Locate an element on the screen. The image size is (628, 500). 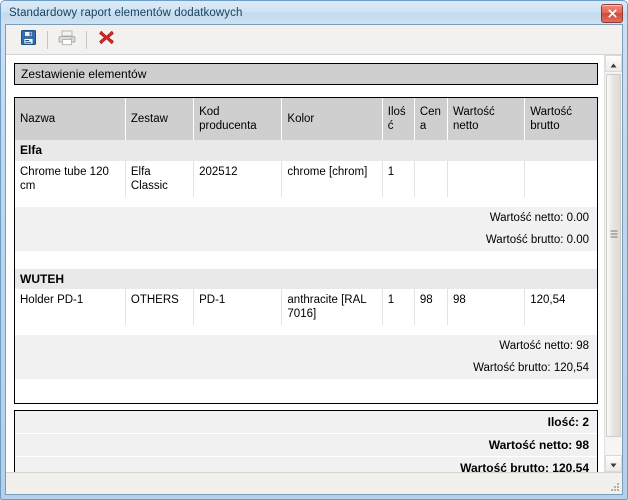
cell-kolor: chrome [chrom] is located at coordinates (332, 178).